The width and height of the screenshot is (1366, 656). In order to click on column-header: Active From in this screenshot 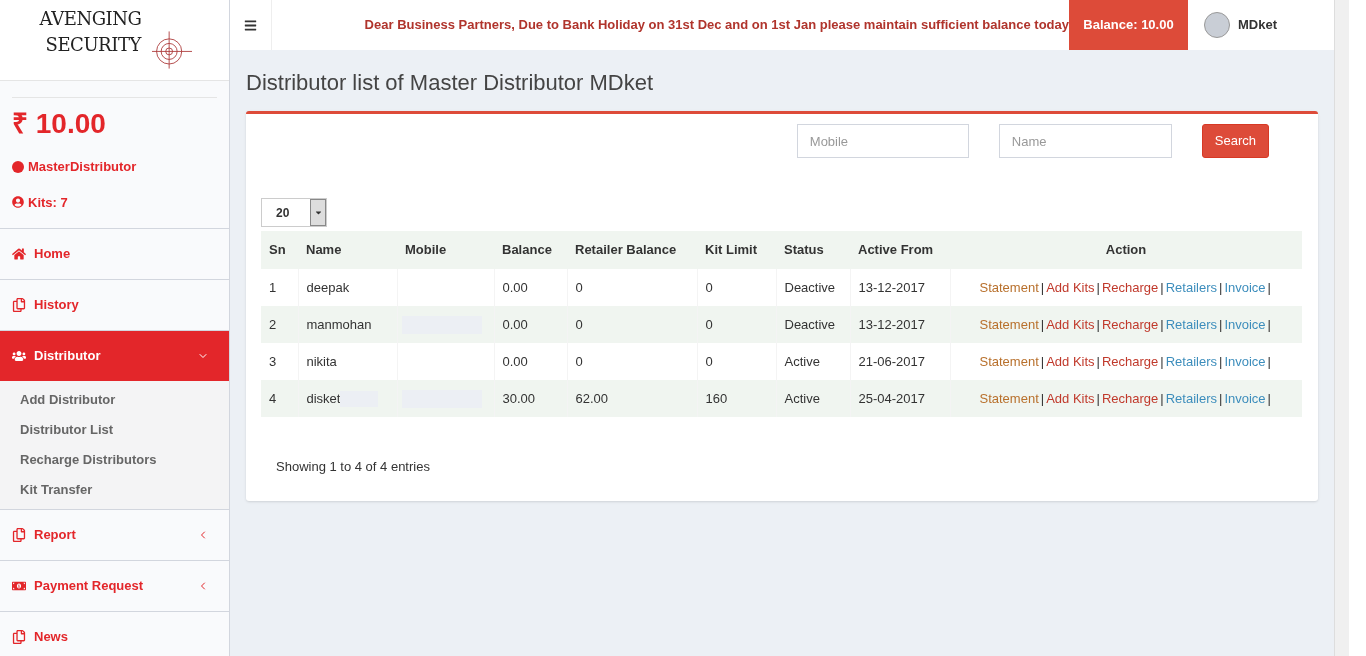, I will do `click(900, 250)`.